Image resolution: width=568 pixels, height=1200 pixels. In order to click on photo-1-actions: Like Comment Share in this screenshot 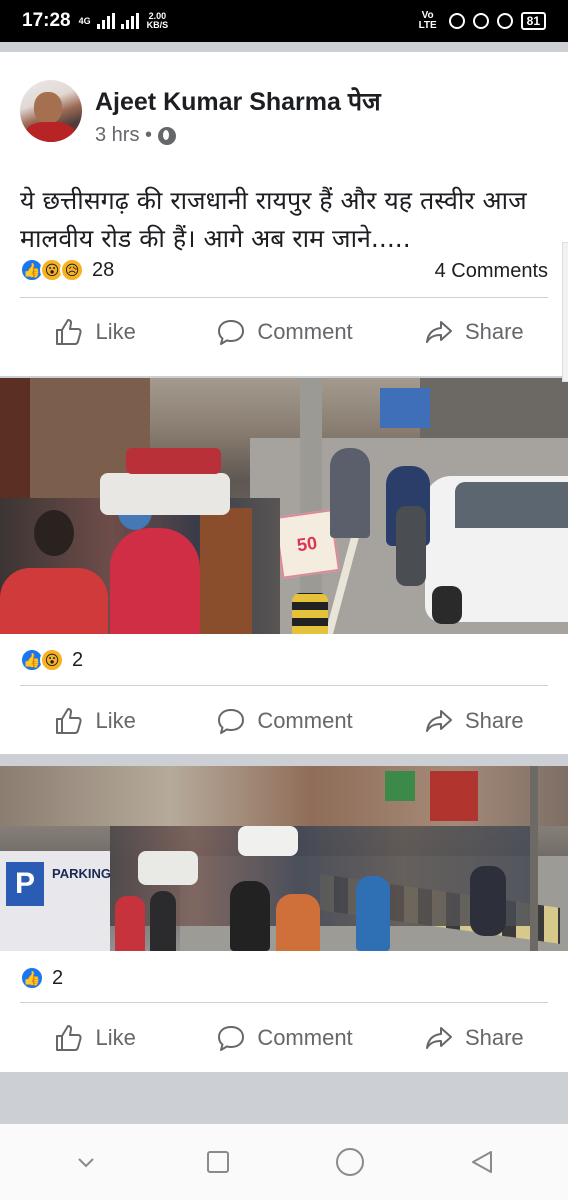, I will do `click(284, 721)`.